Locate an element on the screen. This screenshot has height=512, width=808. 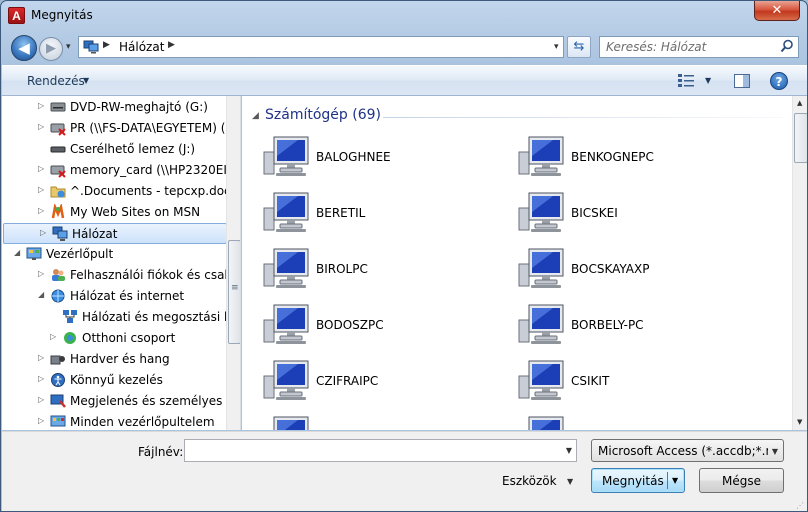
recent-pages-dropdown: ▾ is located at coordinates (68, 47).